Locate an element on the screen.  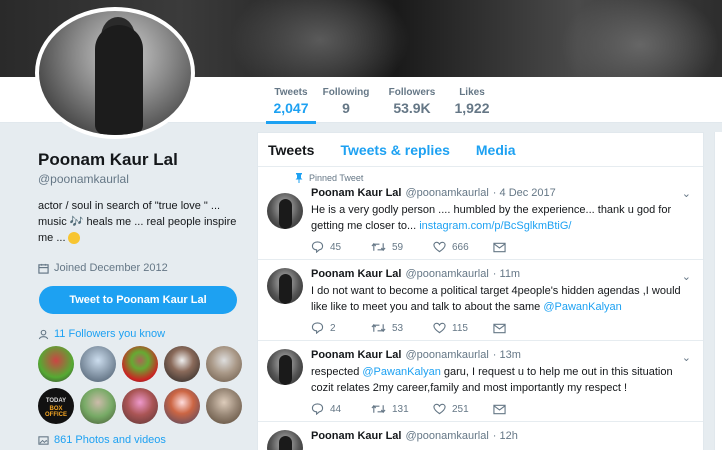
tweet-body: respected is located at coordinates (337, 372).